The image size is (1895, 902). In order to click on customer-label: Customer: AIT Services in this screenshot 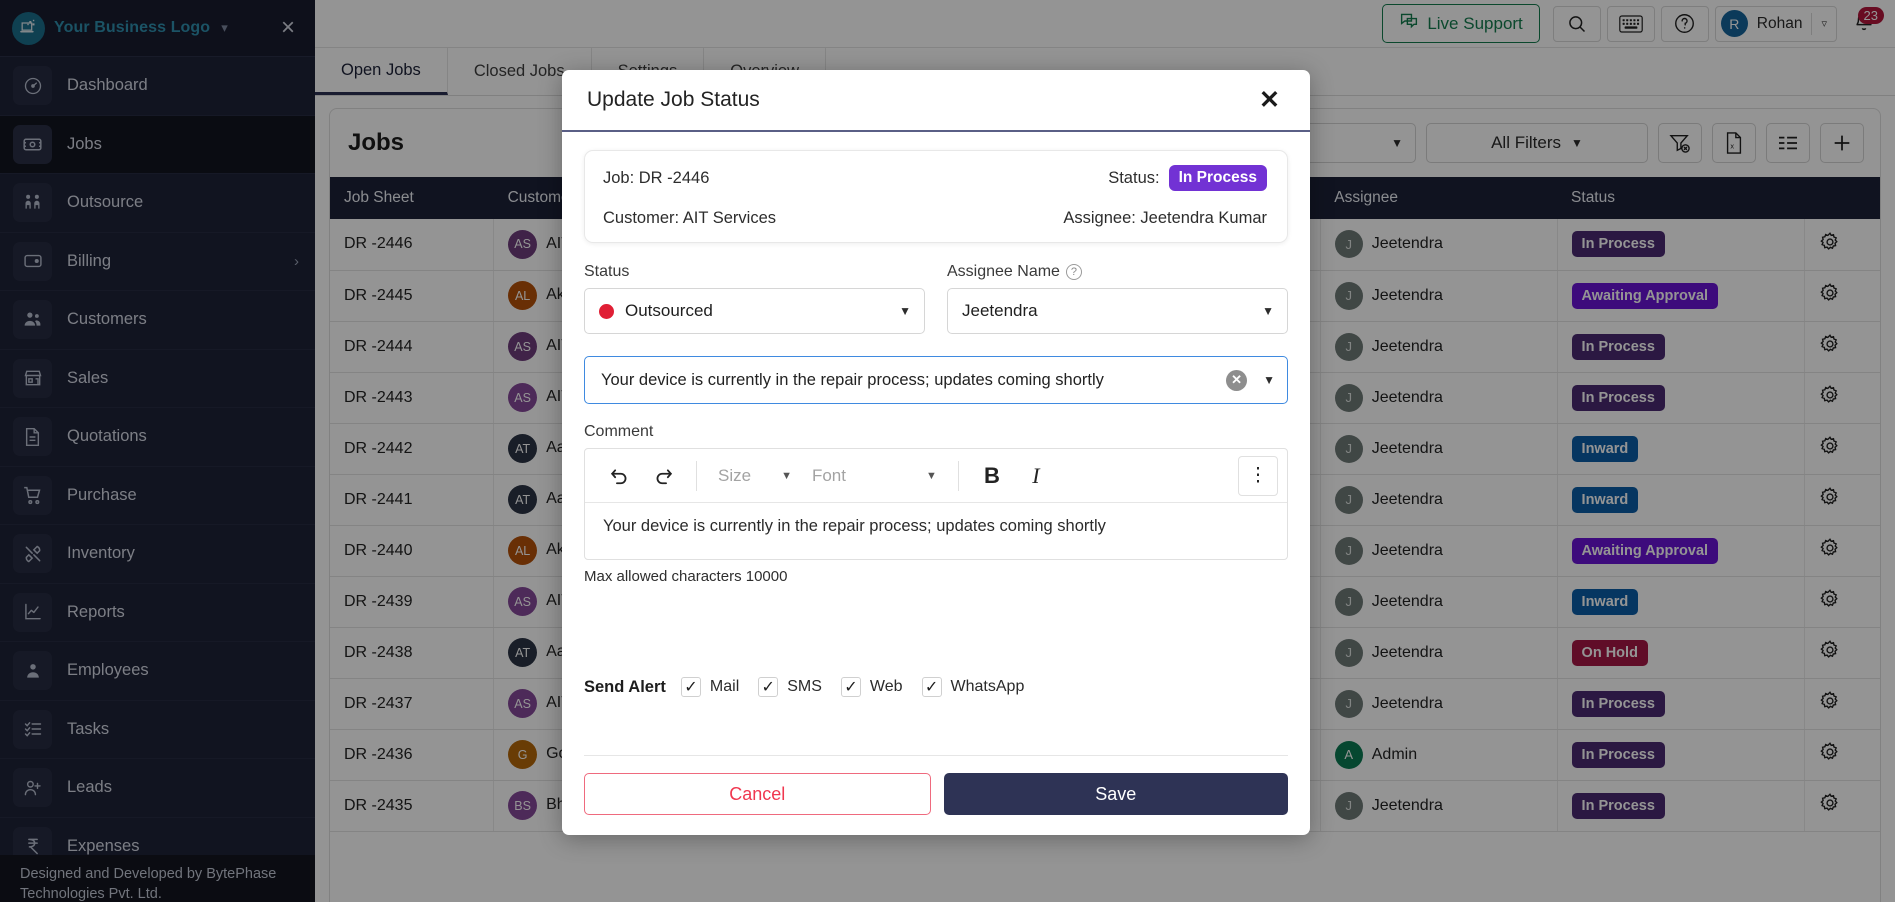, I will do `click(690, 218)`.